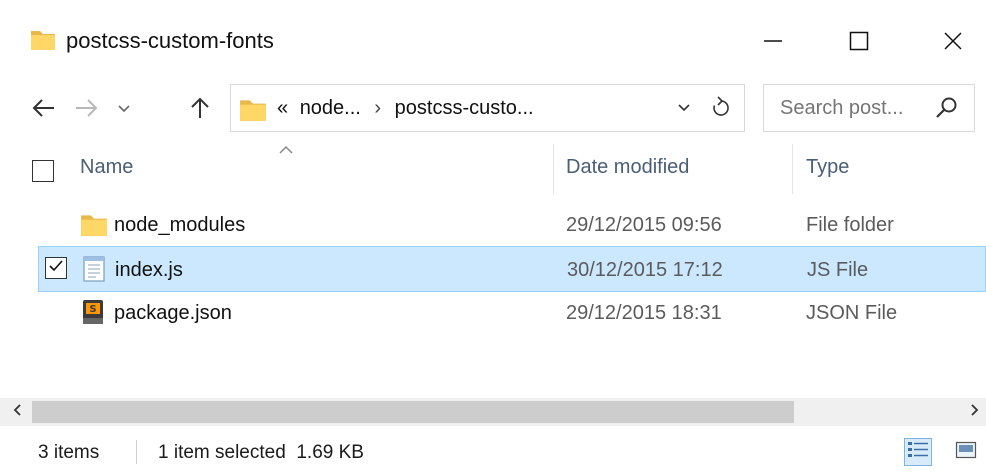  Describe the element at coordinates (512, 269) in the screenshot. I see `file-row-index-js: index.js 30/12/2015 17:12 JS File` at that location.